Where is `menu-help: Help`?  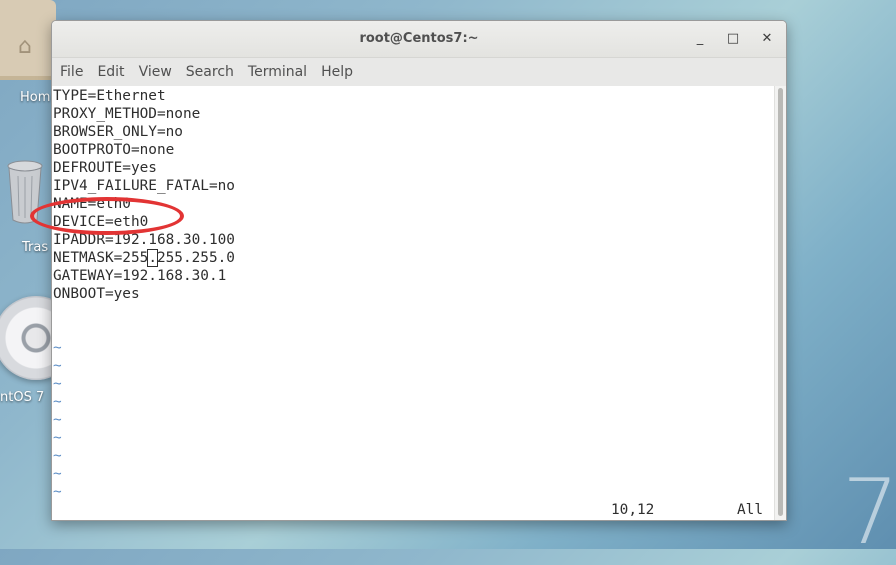
menu-help: Help is located at coordinates (337, 72).